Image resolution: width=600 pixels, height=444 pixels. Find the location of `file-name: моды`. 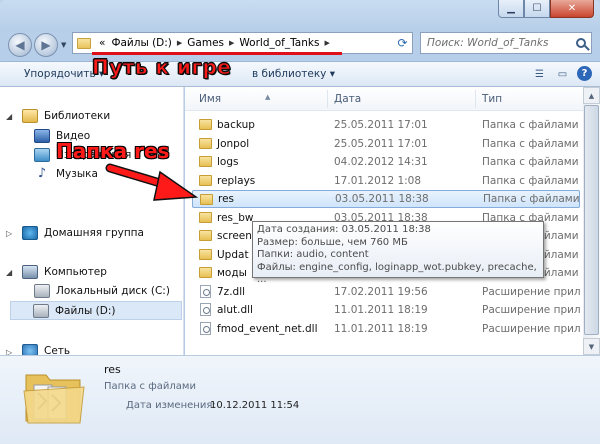

file-name: моды is located at coordinates (232, 273).